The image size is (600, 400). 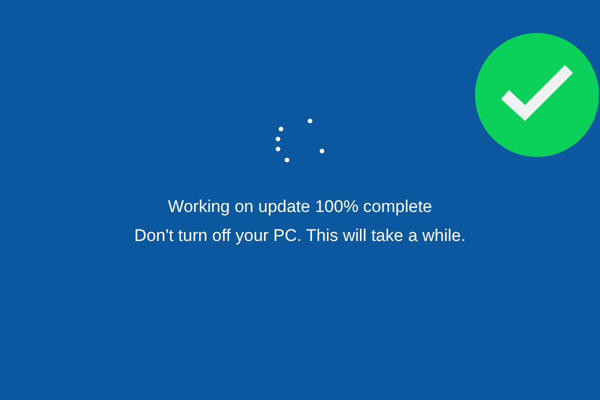 What do you see at coordinates (300, 236) in the screenshot?
I see `status-text: Don't turn off your PC. This will take a while.` at bounding box center [300, 236].